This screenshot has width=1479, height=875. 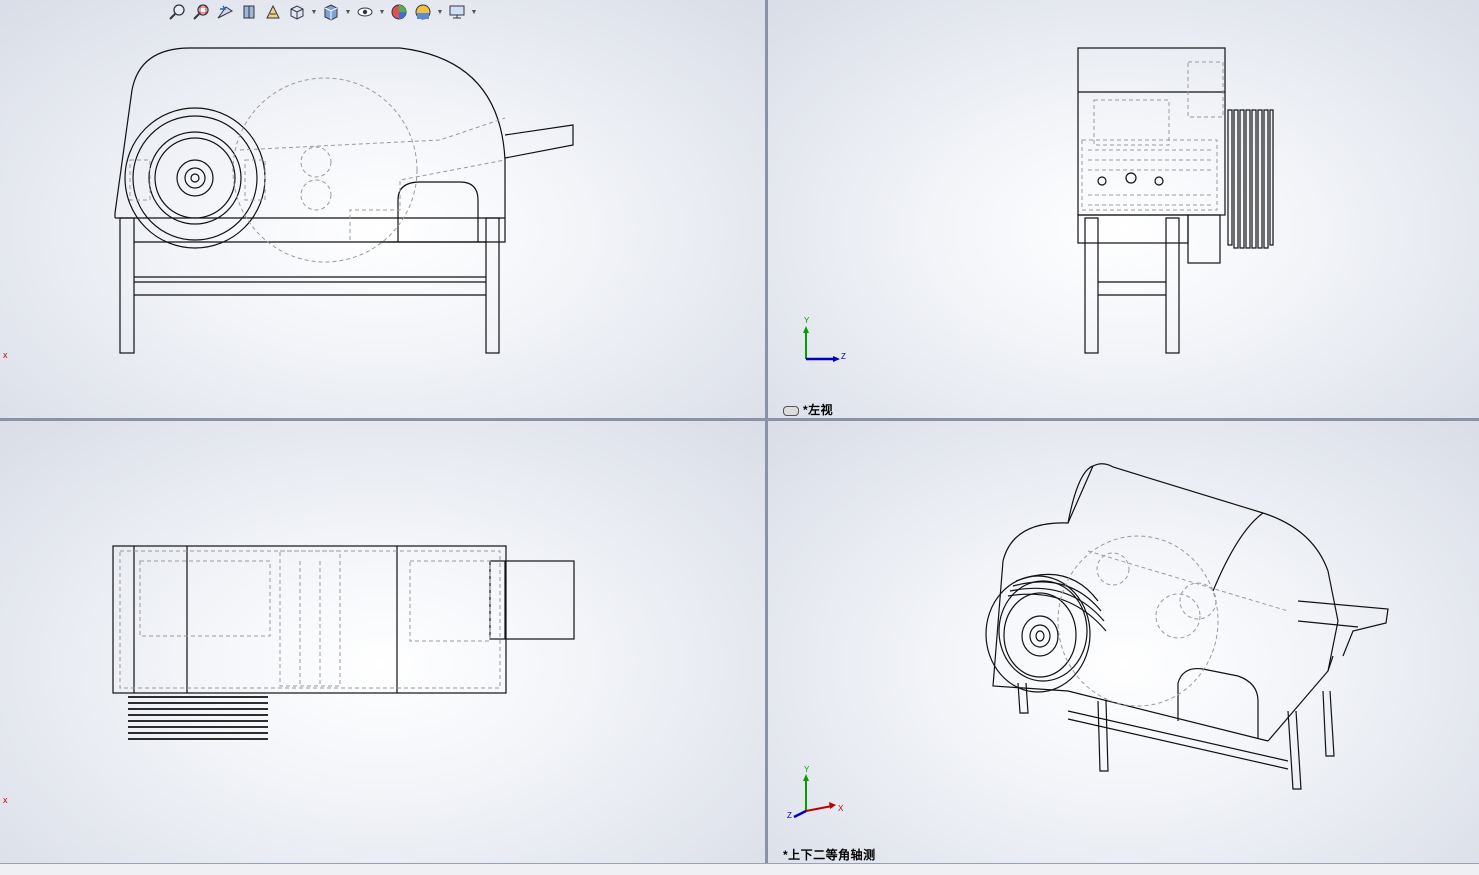 I want to click on link-views-icon, so click(x=791, y=410).